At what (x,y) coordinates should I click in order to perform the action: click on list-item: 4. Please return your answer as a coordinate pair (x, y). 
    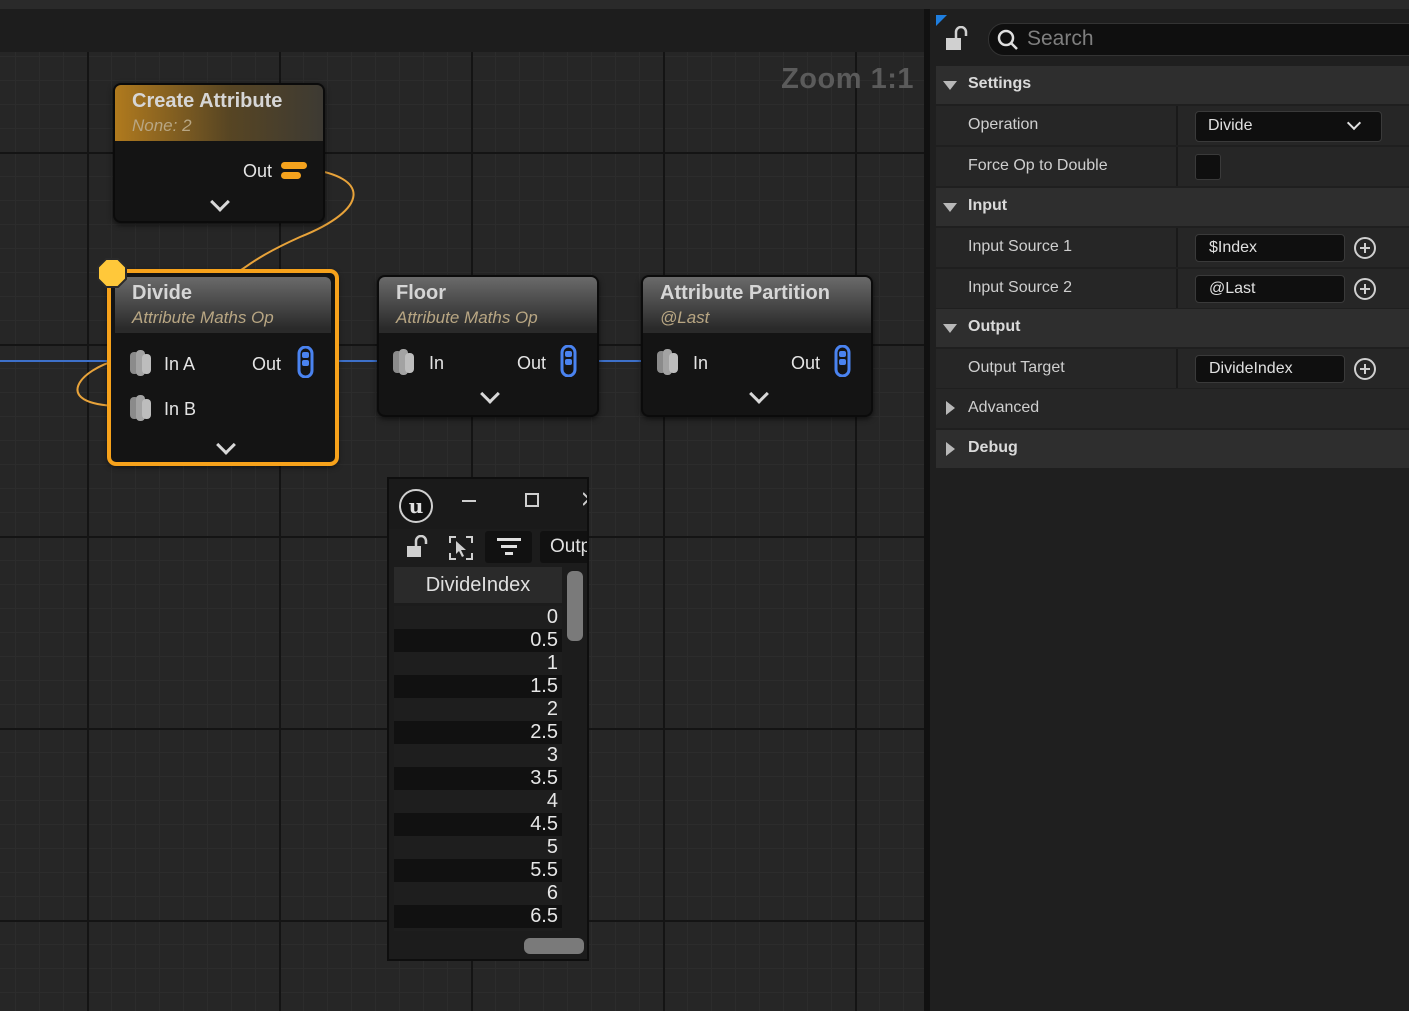
    Looking at the image, I should click on (478, 801).